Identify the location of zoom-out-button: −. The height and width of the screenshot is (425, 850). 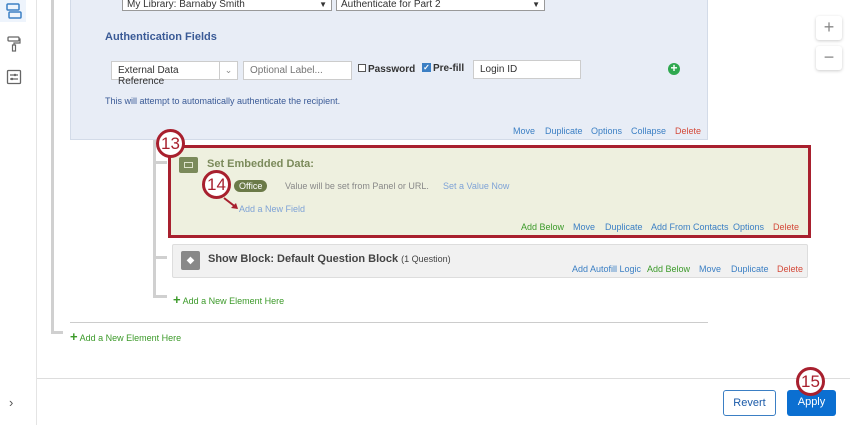
(829, 58).